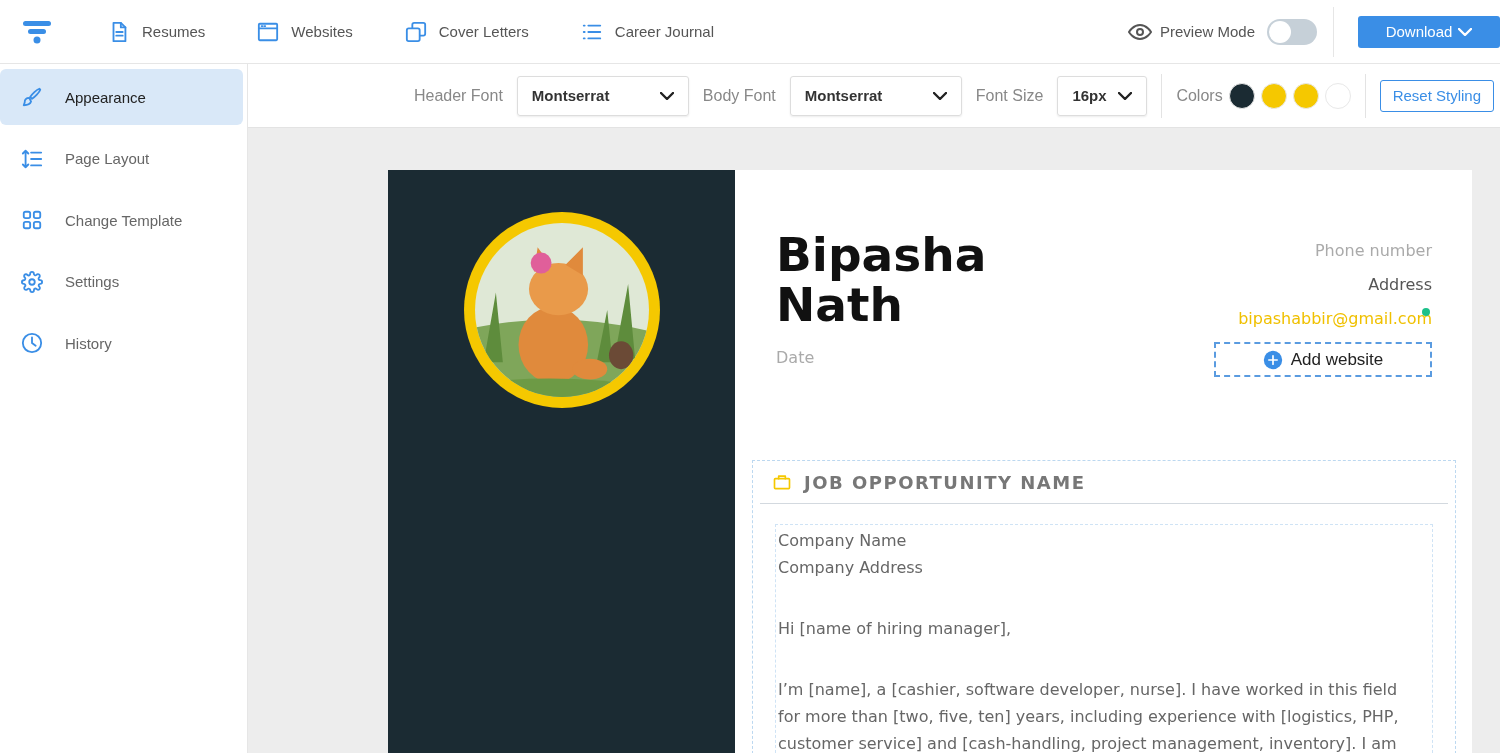 The image size is (1500, 753). I want to click on address-field: Address, so click(1400, 285).